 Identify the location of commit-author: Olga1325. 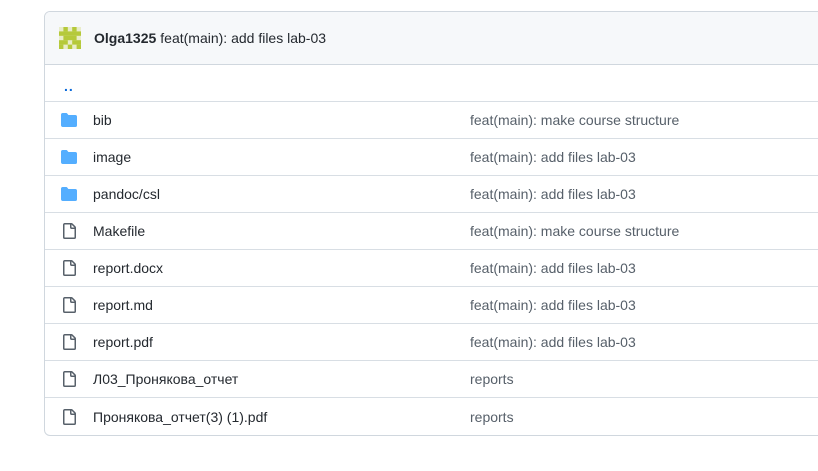
(125, 38).